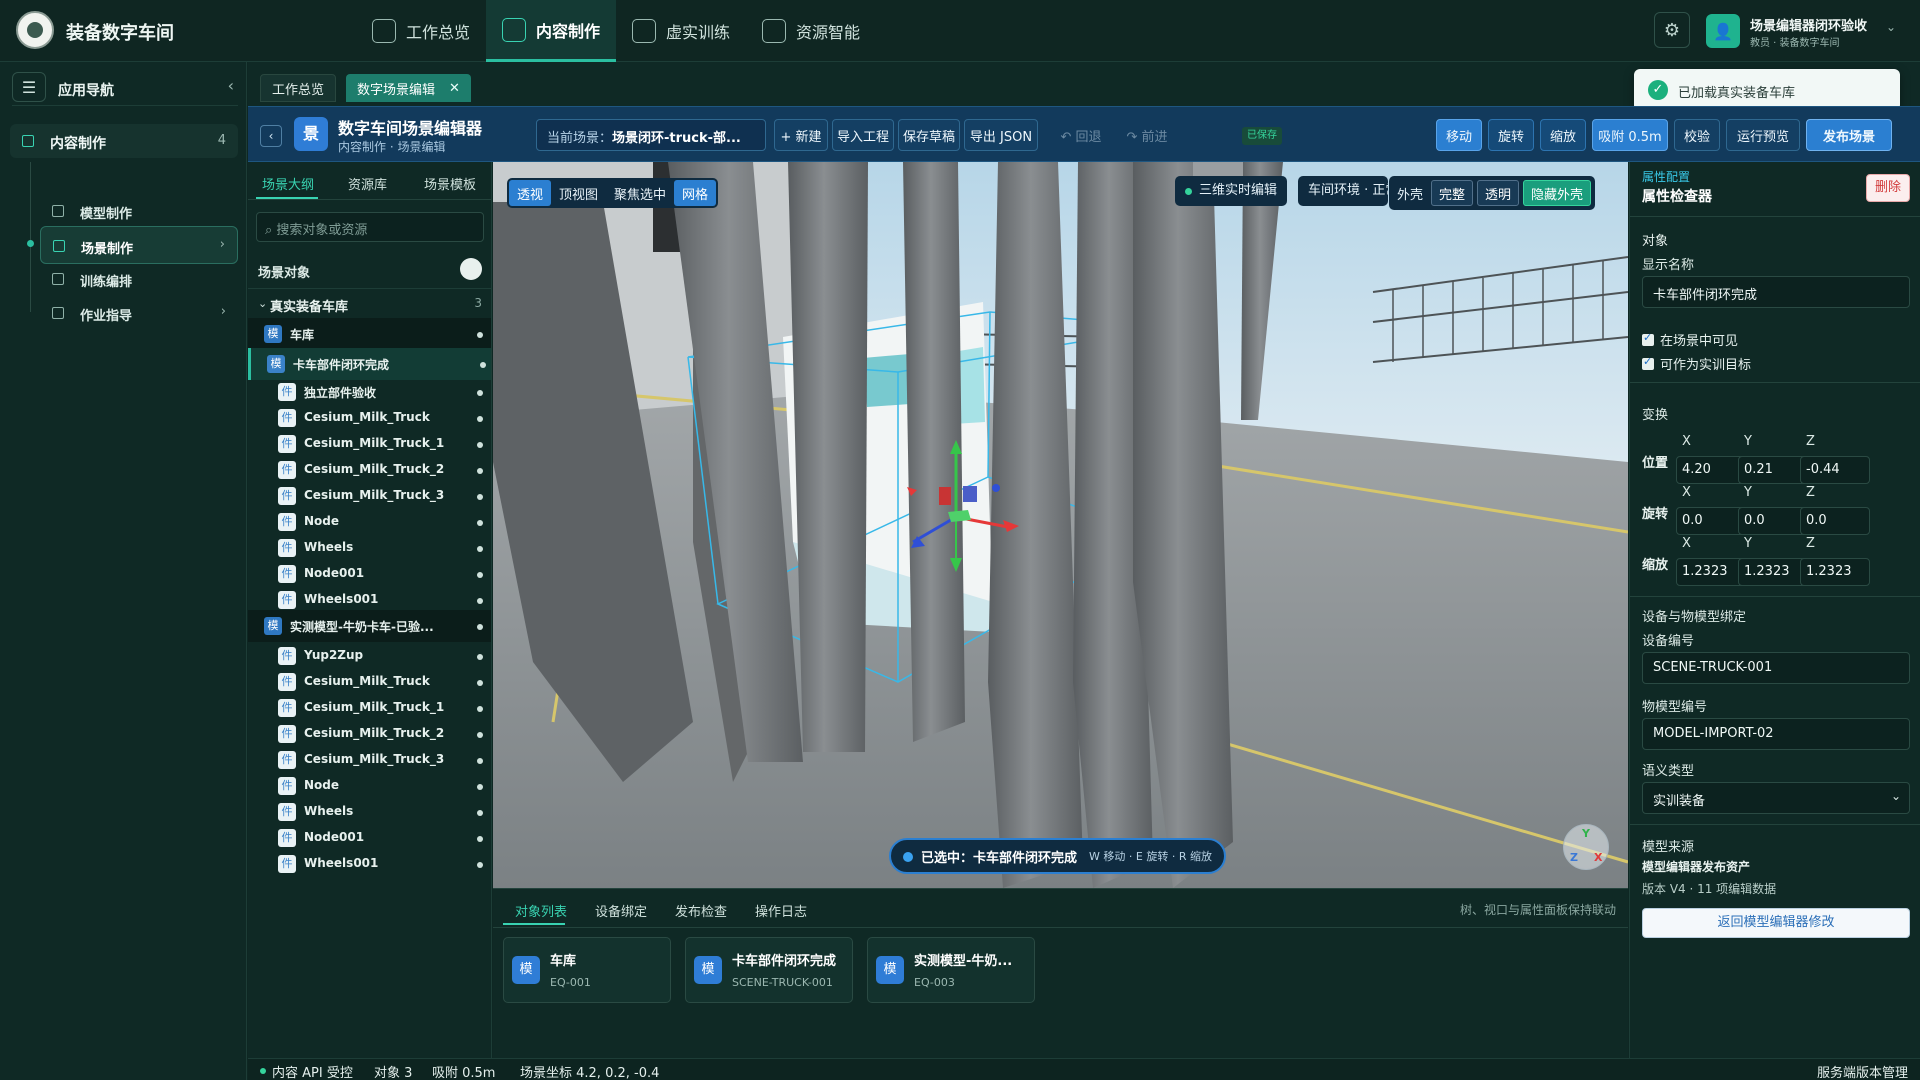 The image size is (1920, 1080). What do you see at coordinates (811, 31) in the screenshot?
I see `topnav-resources: 资源智能` at bounding box center [811, 31].